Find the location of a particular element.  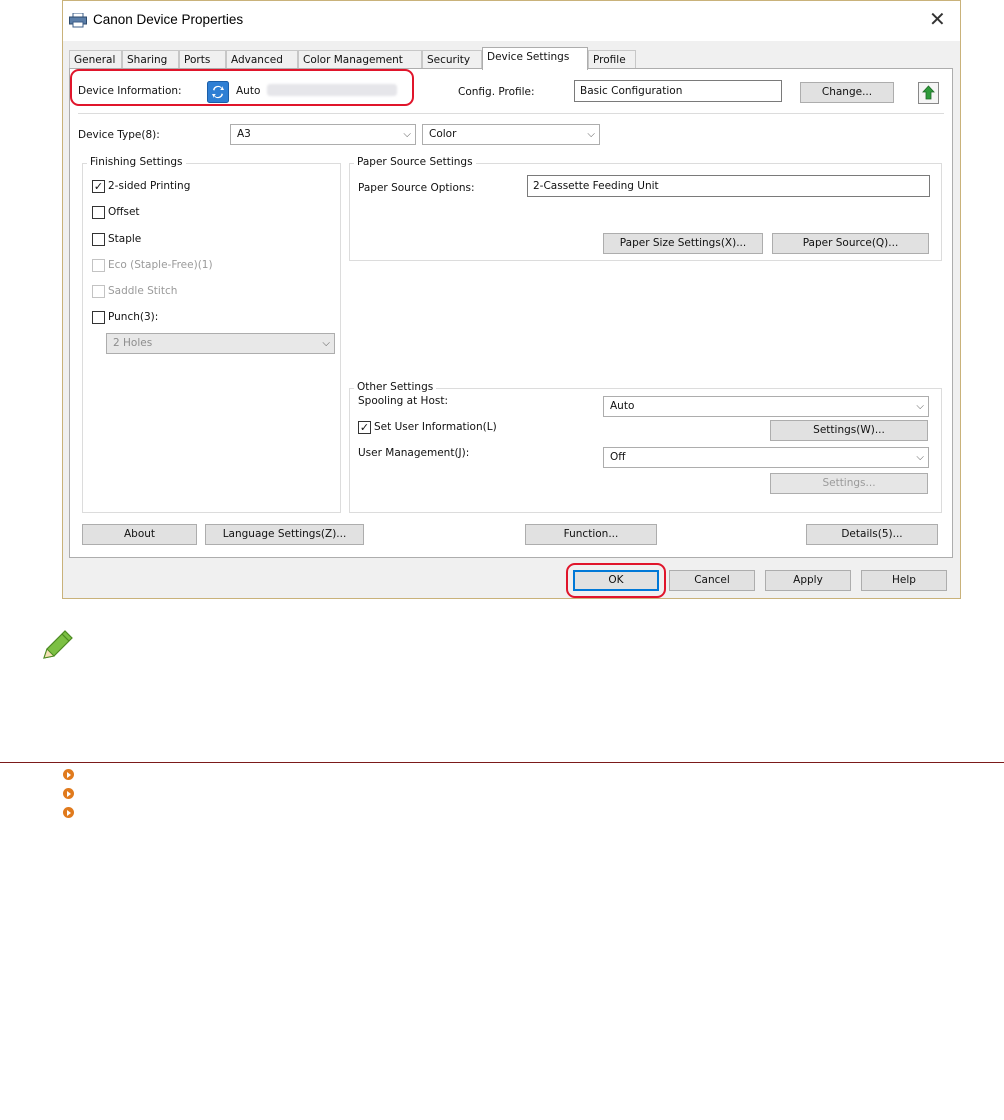

saddle-stitch-label: Saddle Stitch is located at coordinates (143, 291).